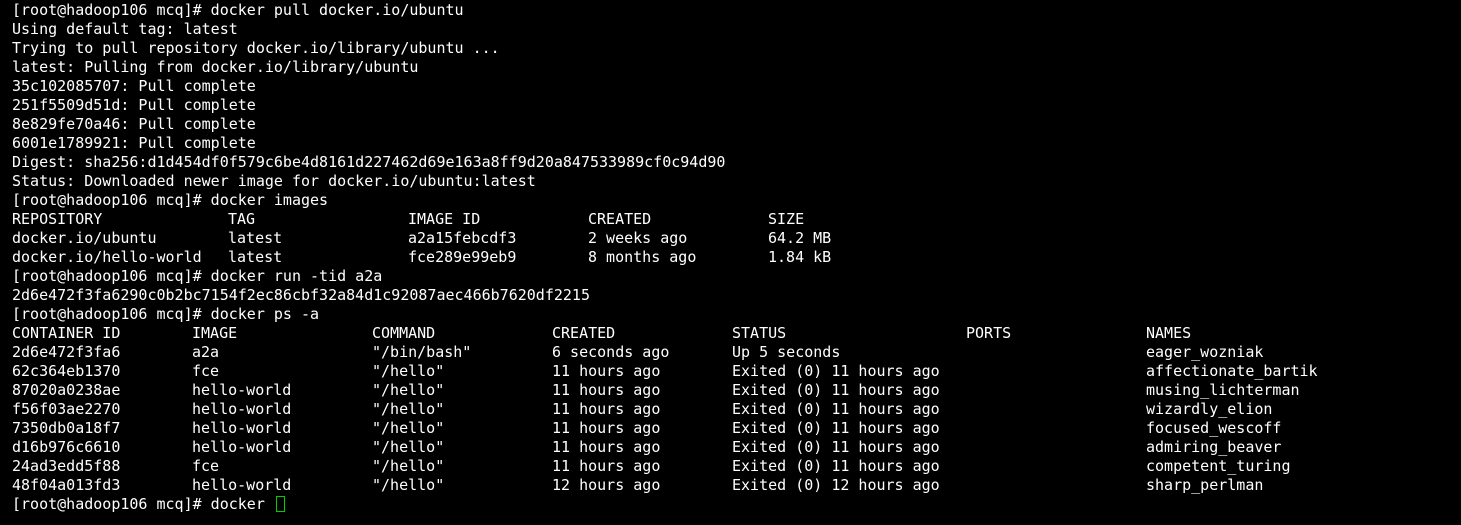 The width and height of the screenshot is (1461, 525). I want to click on table-cell: a2a, so click(206, 352).